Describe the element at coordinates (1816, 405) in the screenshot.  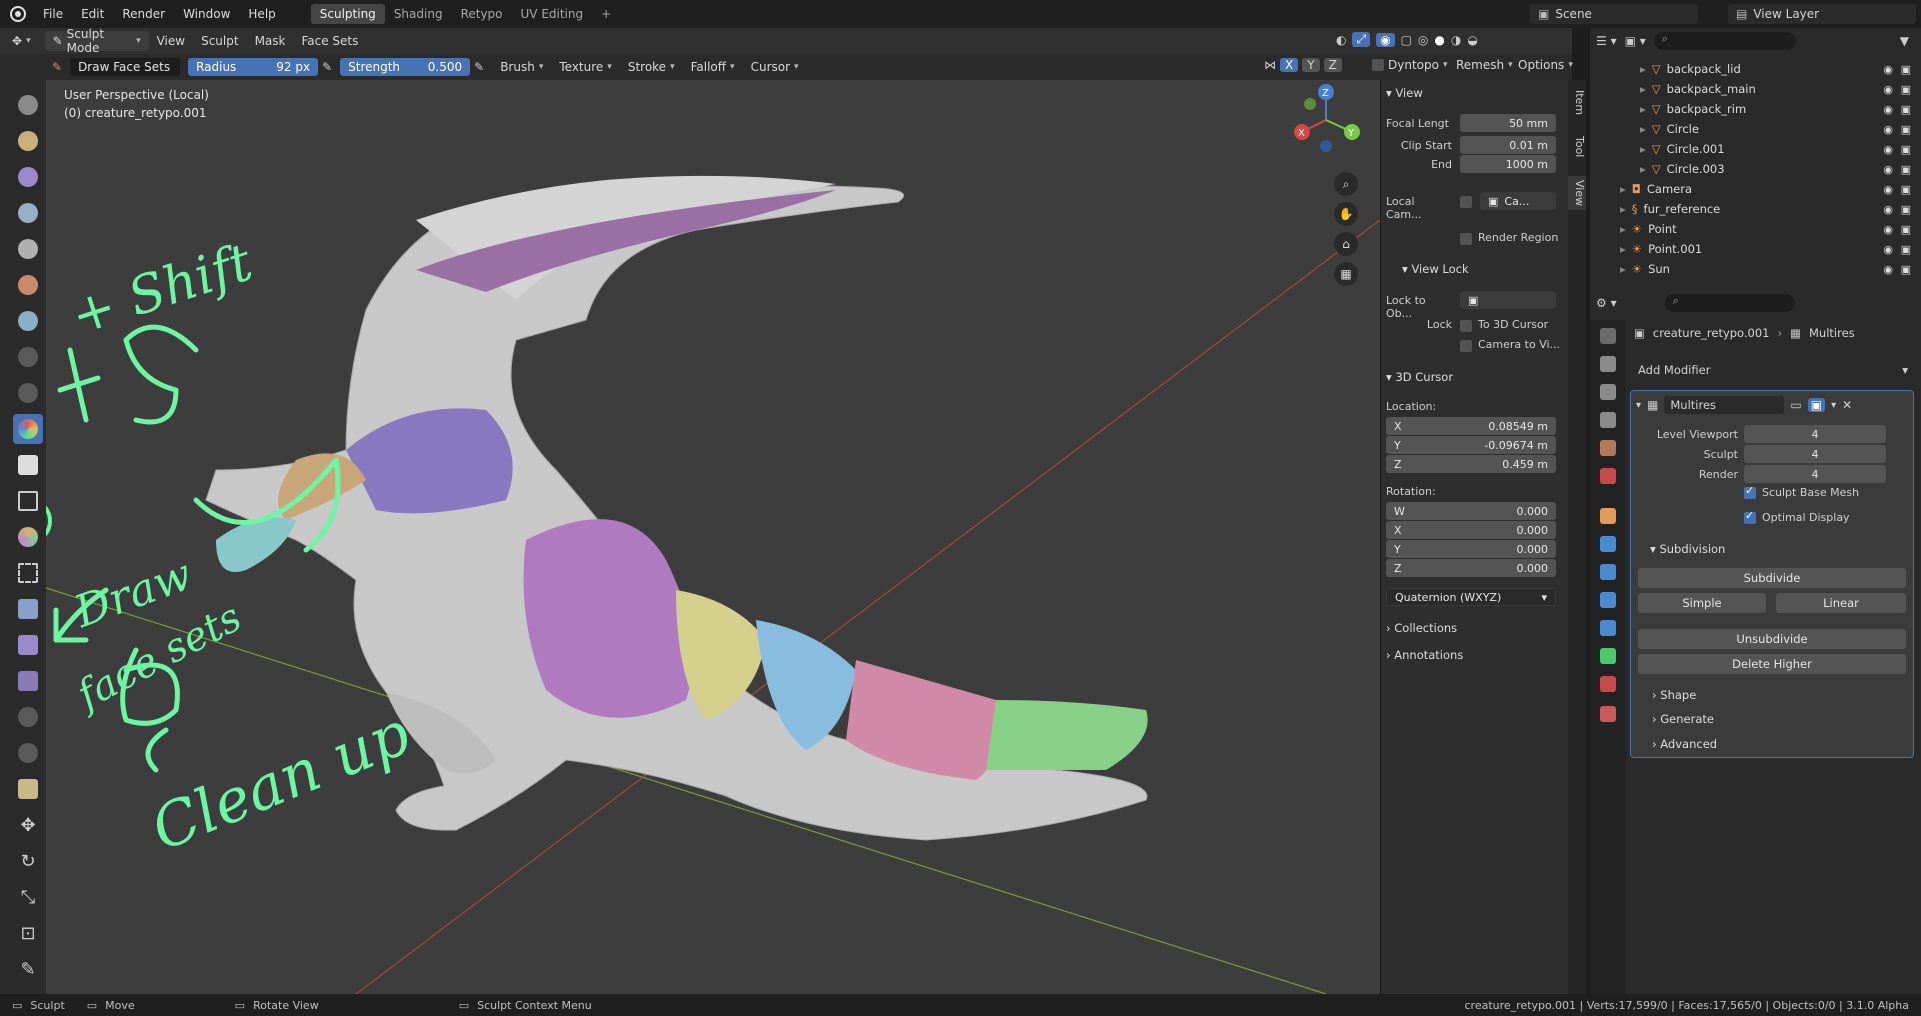
I see `realtime-toggle-icon: ▣` at that location.